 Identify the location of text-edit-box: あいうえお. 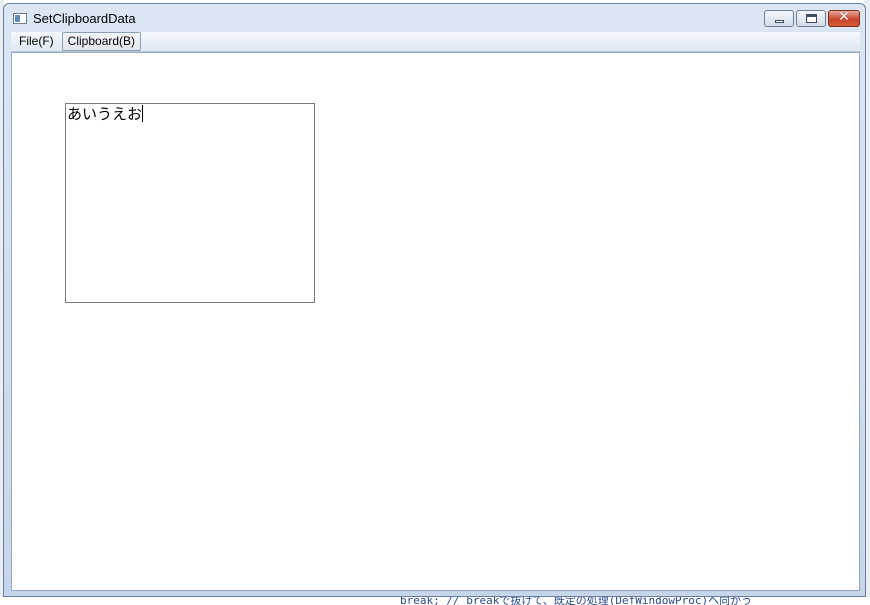
(190, 203).